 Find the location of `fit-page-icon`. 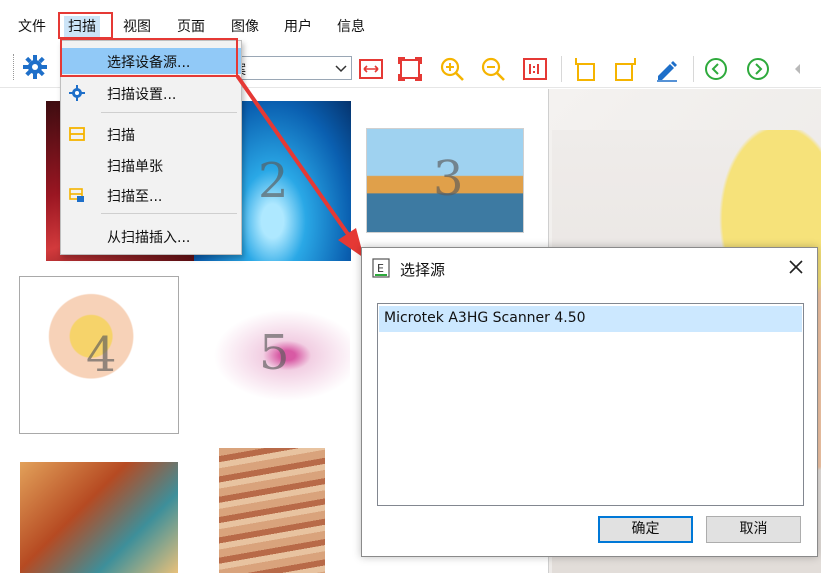

fit-page-icon is located at coordinates (410, 69).